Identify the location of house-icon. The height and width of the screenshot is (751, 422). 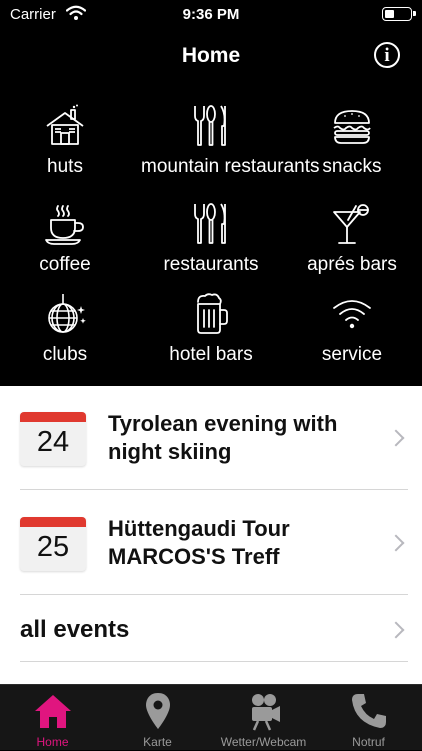
(52, 711).